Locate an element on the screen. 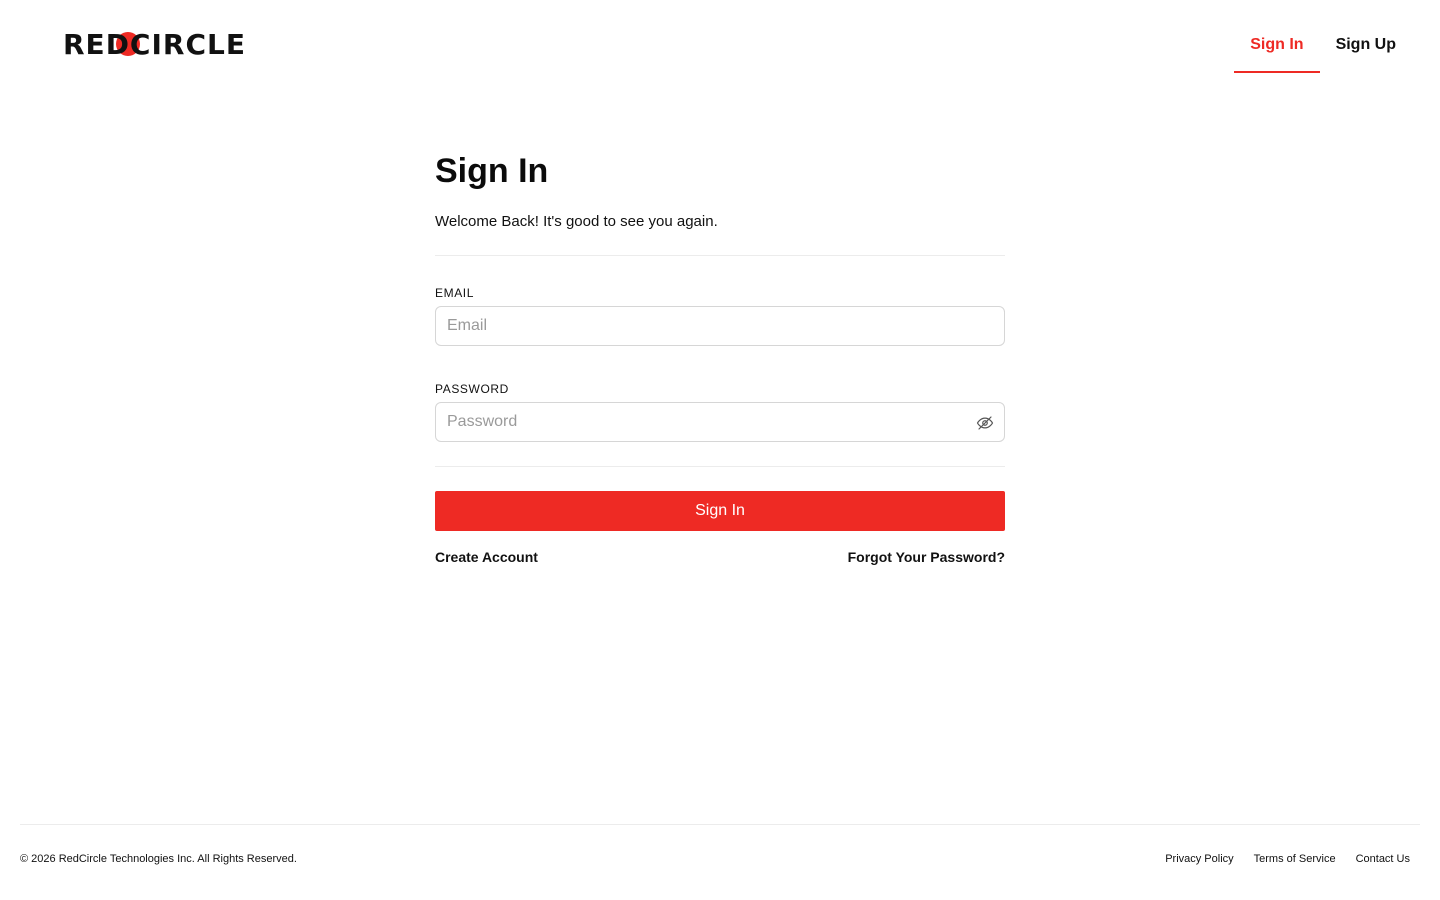  privacy-policy-link: Privacy Policy is located at coordinates (1199, 859).